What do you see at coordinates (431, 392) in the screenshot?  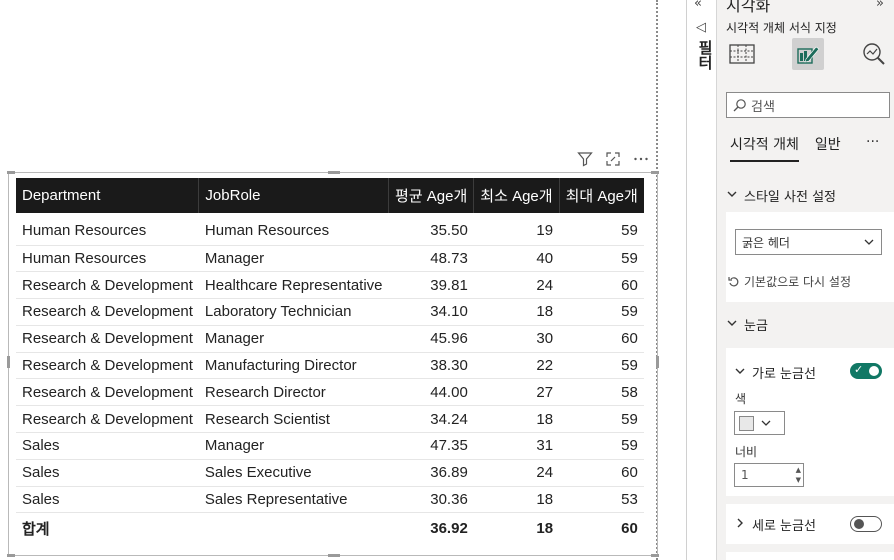 I see `cell-avg-age: 44.00` at bounding box center [431, 392].